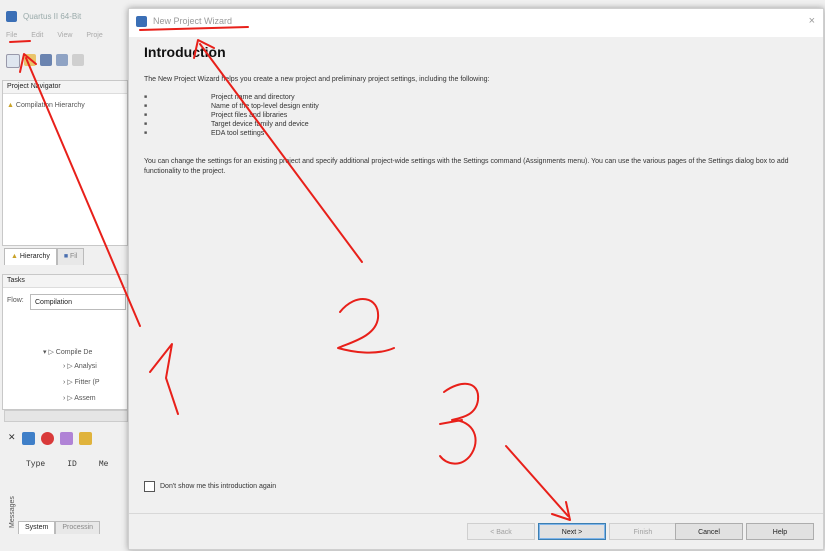  I want to click on task-label: Fitter (P, so click(87, 382).